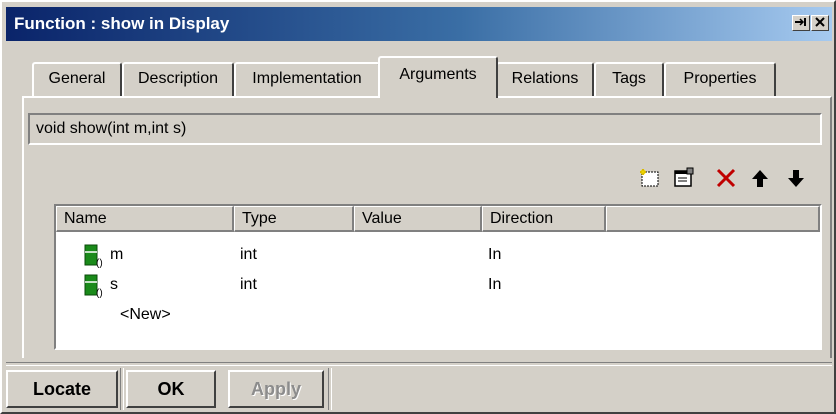 This screenshot has width=836, height=414. I want to click on new-row-label: <New>, so click(145, 314).